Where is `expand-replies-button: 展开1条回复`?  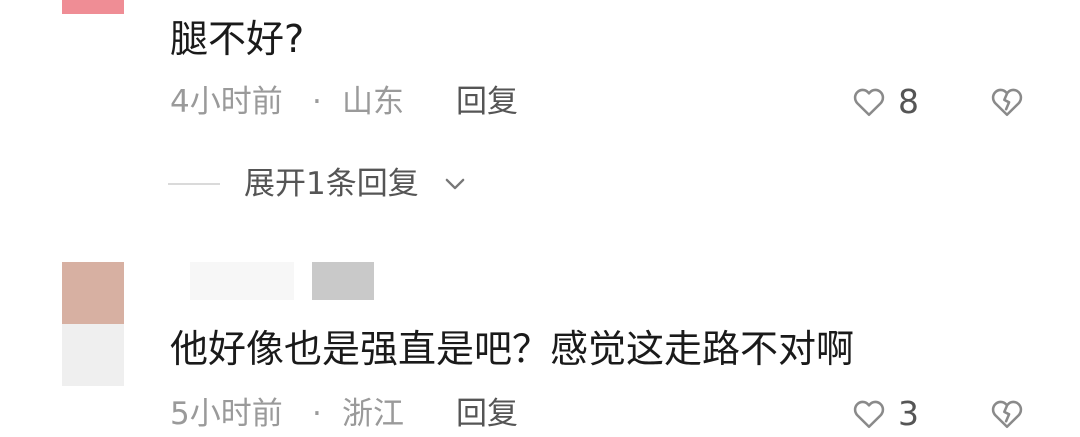
expand-replies-button: 展开1条回复 is located at coordinates (368, 184).